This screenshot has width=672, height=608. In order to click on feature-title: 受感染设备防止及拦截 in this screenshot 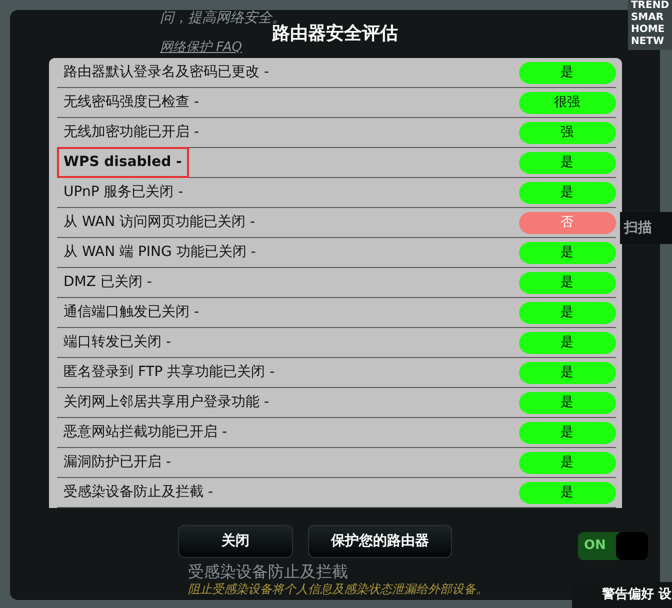, I will do `click(268, 572)`.